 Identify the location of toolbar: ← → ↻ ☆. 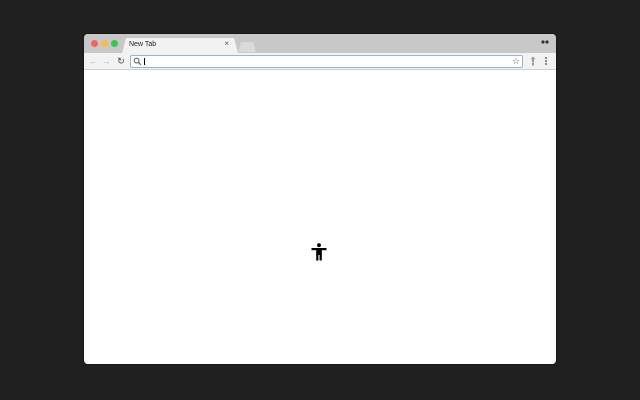
(320, 61).